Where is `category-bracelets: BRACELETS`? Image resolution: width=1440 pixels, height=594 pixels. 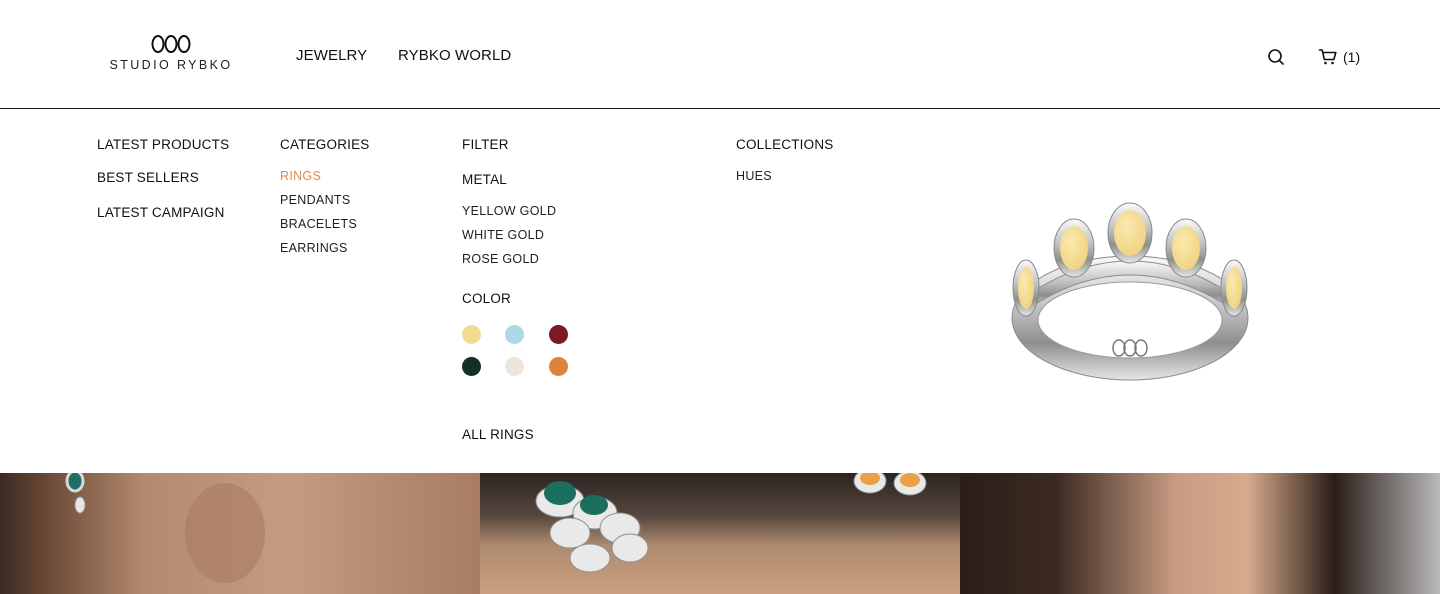
category-bracelets: BRACELETS is located at coordinates (318, 229).